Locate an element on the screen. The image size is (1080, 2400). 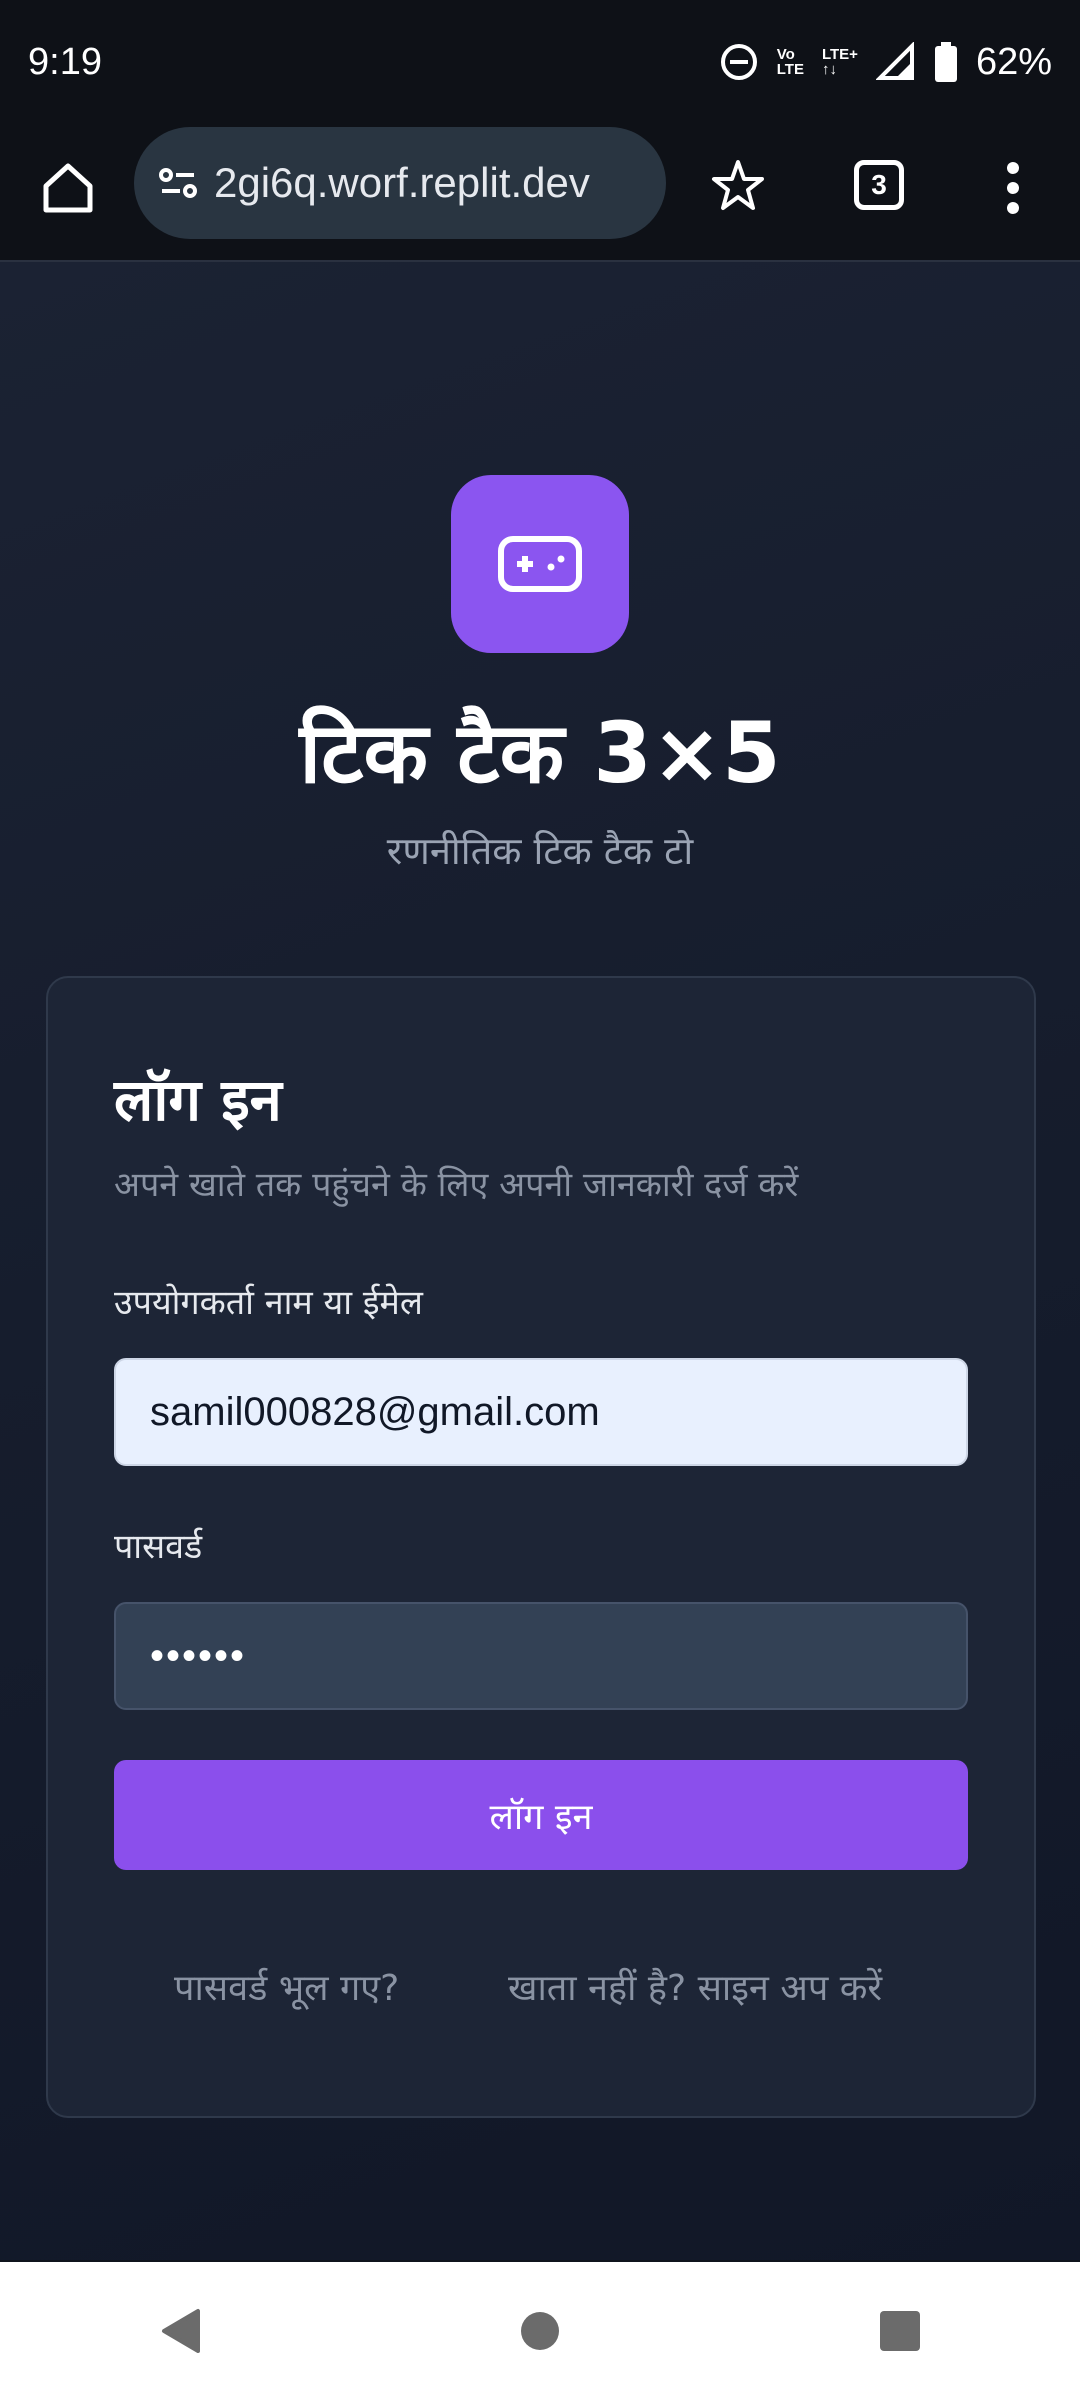
status-icons: Vo LTE LTE+ ↑↓ 62% is located at coordinates (885, 62).